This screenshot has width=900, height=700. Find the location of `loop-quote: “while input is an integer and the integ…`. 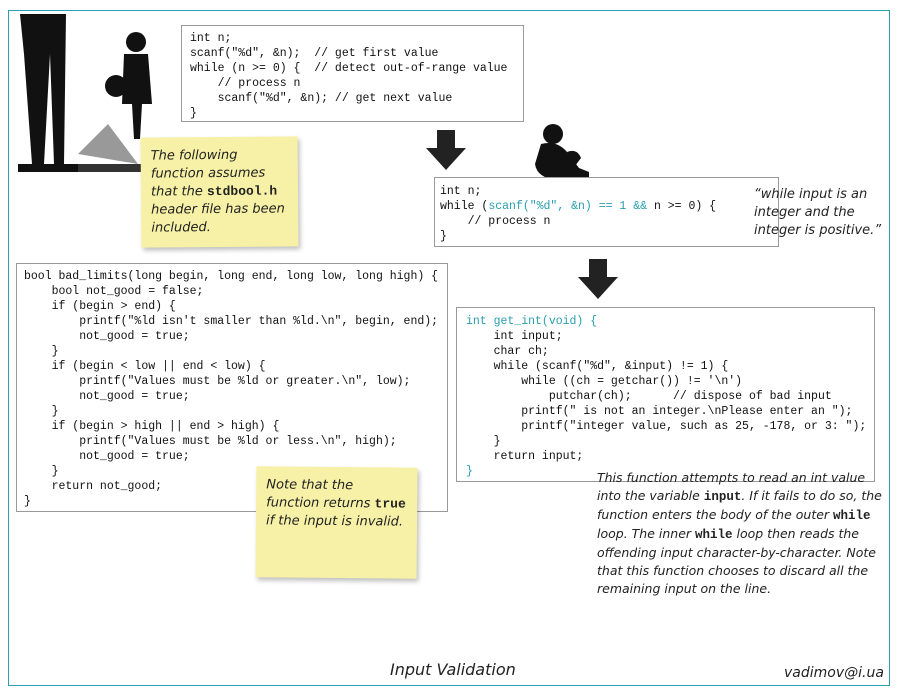

loop-quote: “while input is an integer and the integ… is located at coordinates (818, 212).